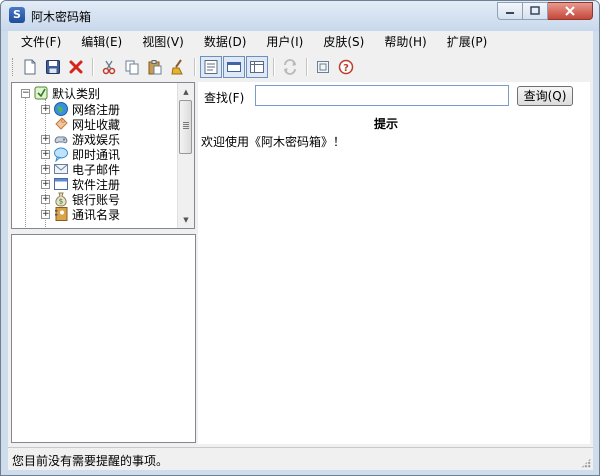  I want to click on minimize-icon, so click(510, 13).